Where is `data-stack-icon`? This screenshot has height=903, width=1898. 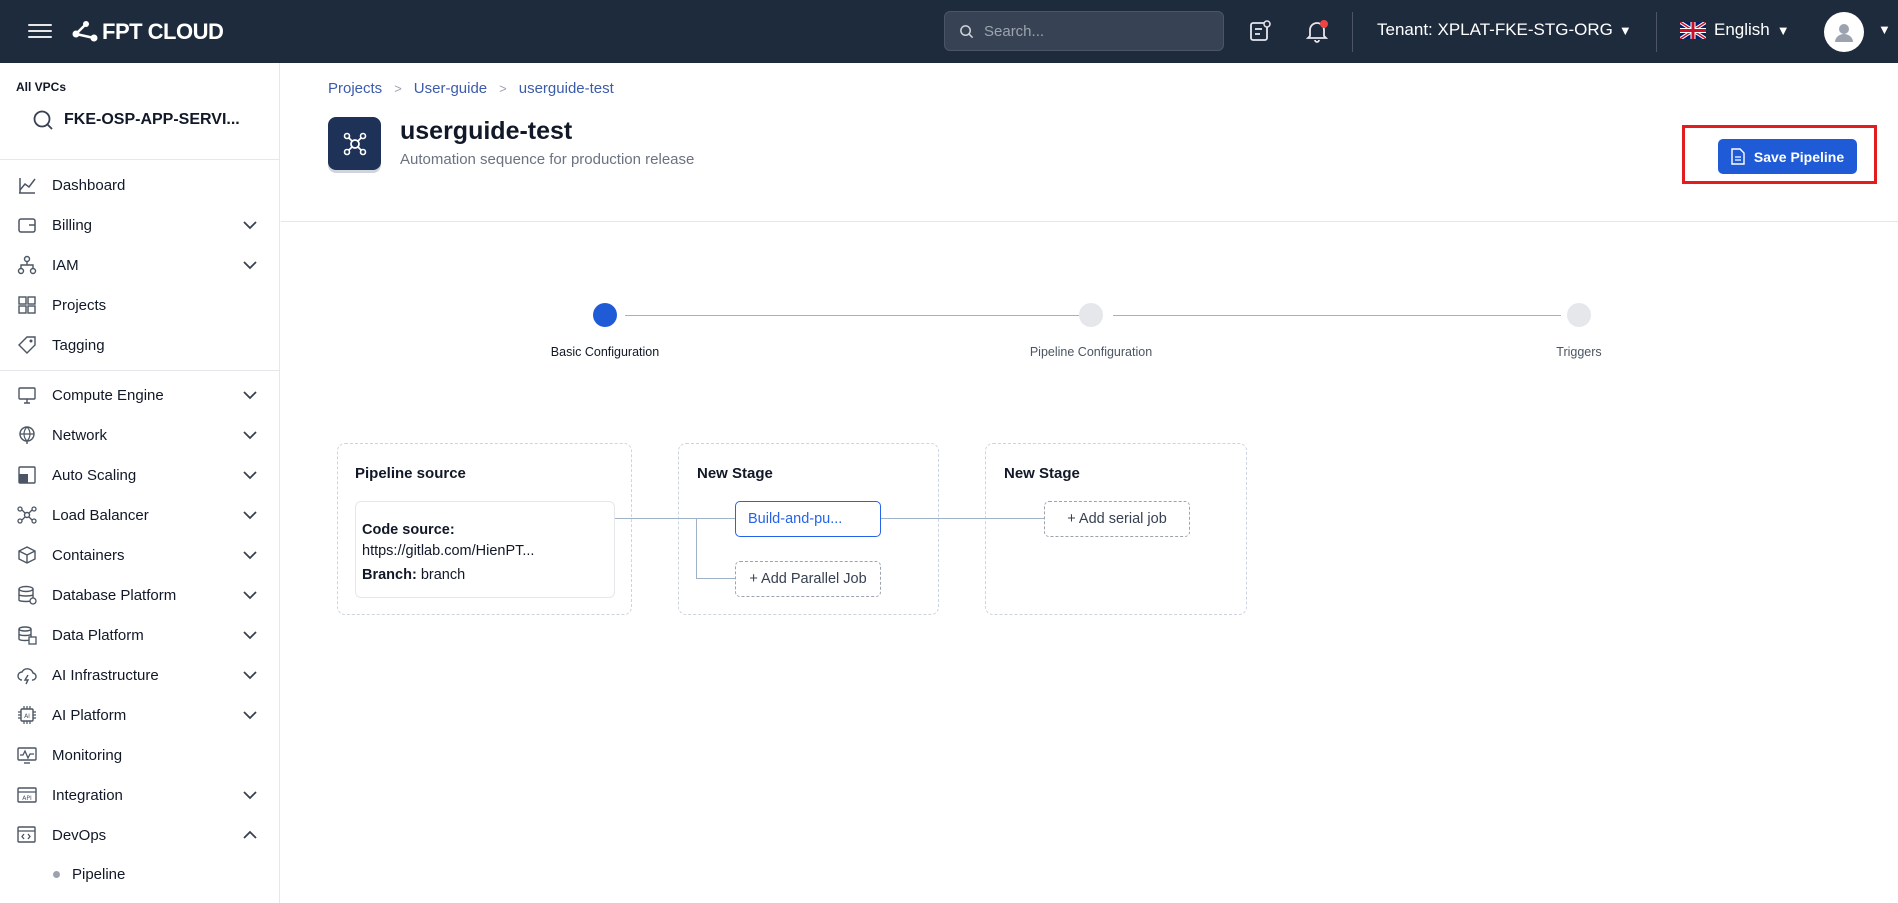 data-stack-icon is located at coordinates (27, 635).